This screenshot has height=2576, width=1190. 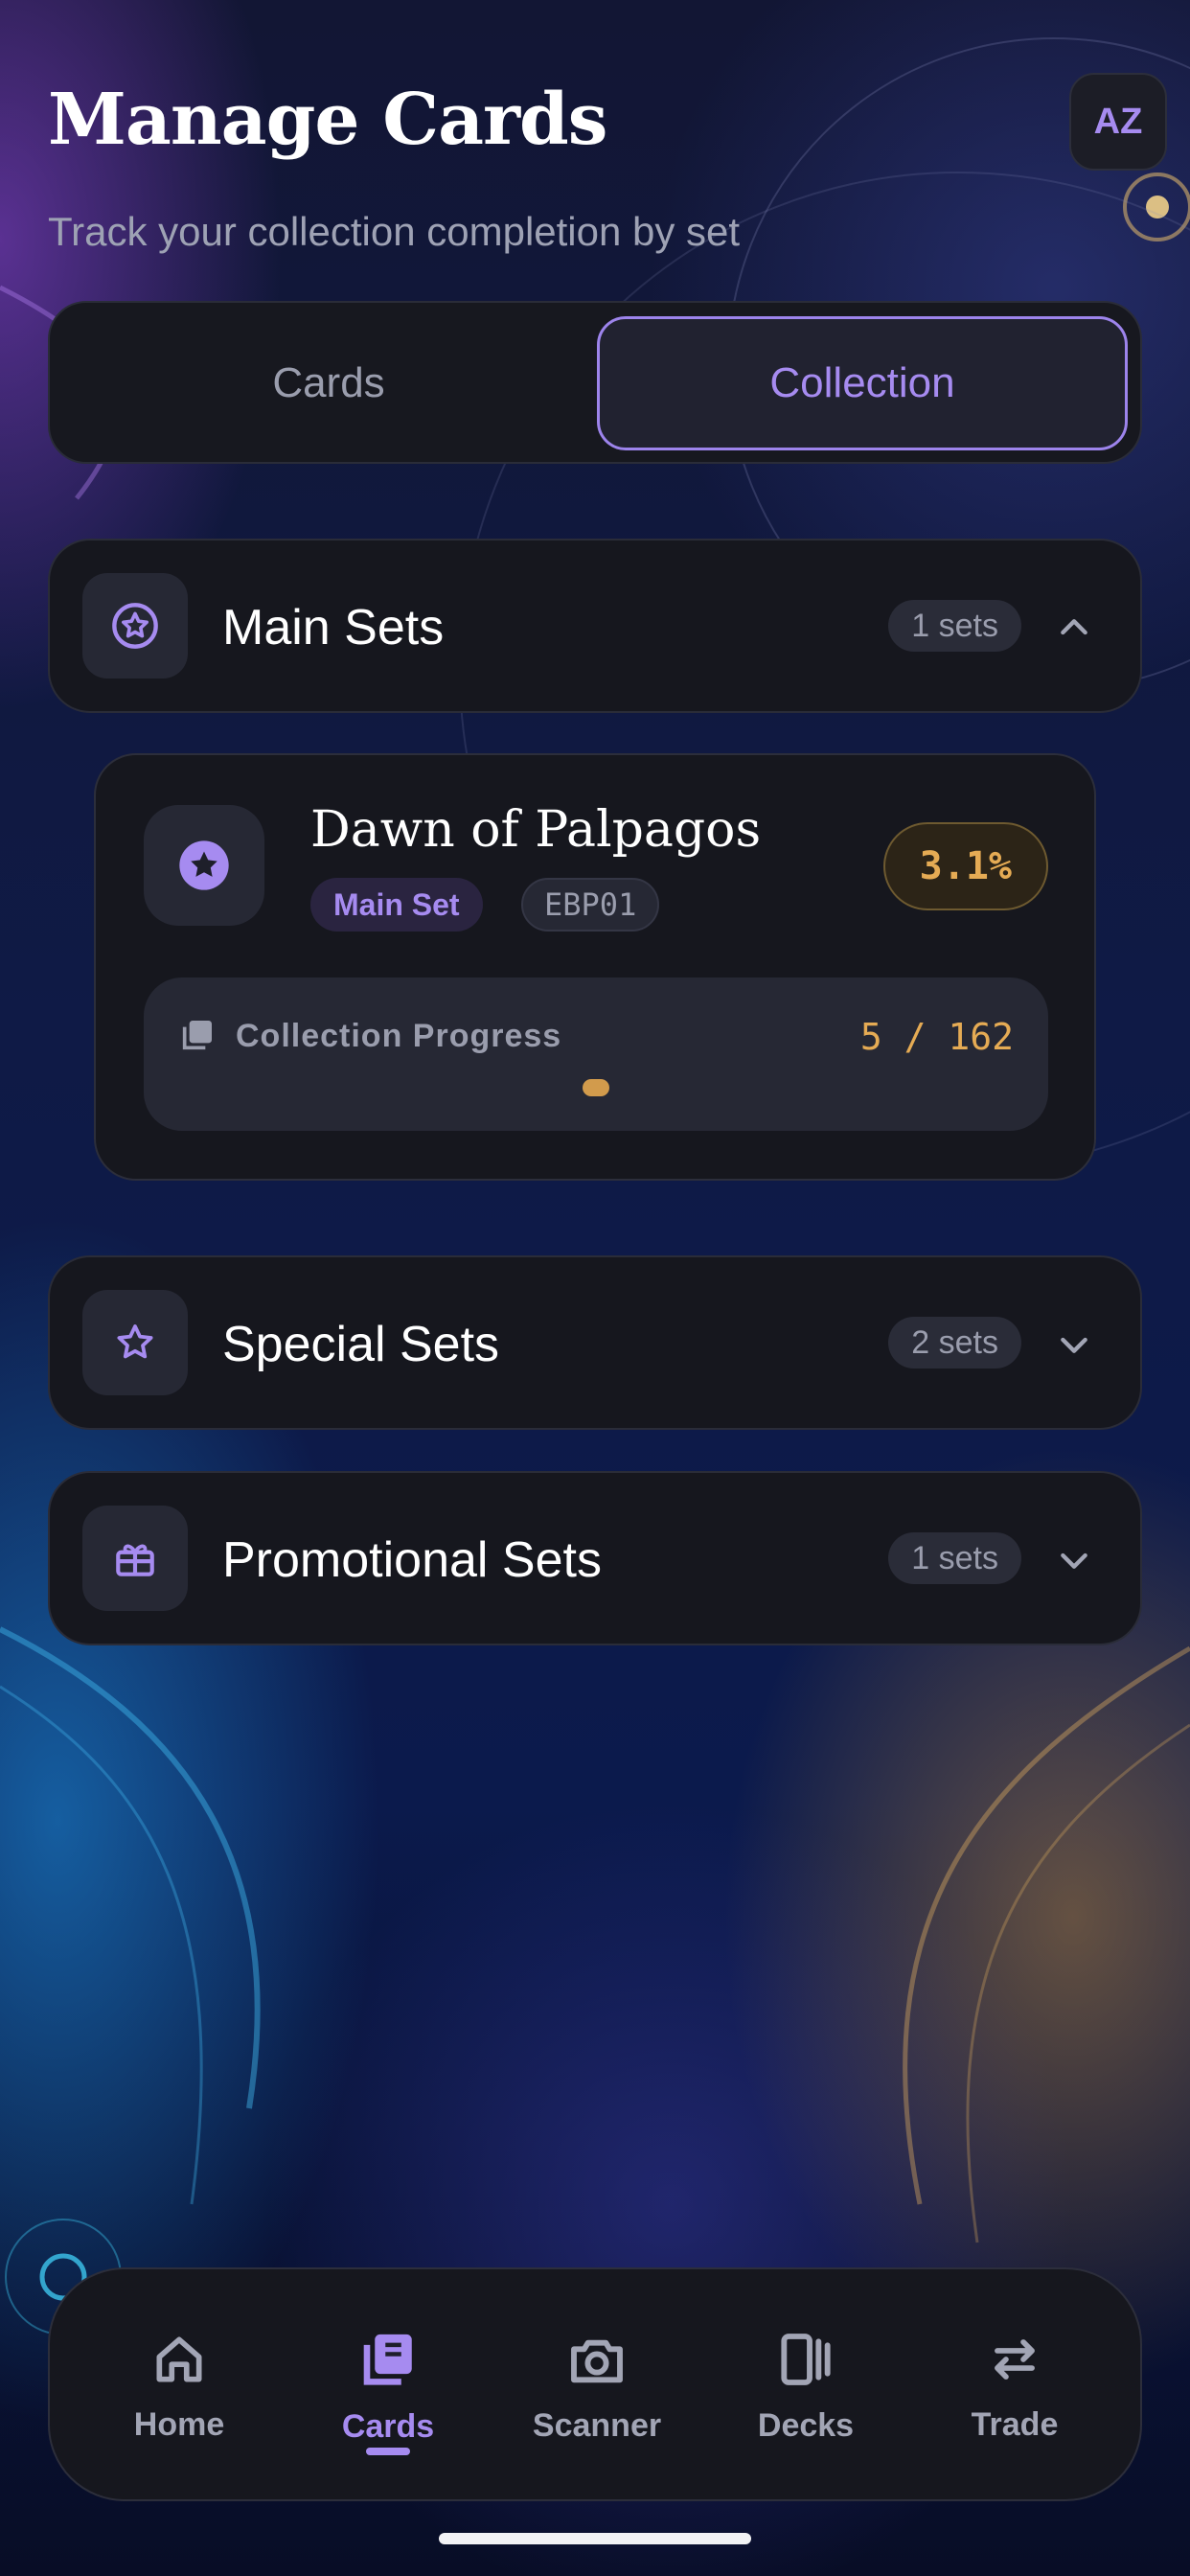 I want to click on section-count-badge: 2 sets, so click(x=955, y=1342).